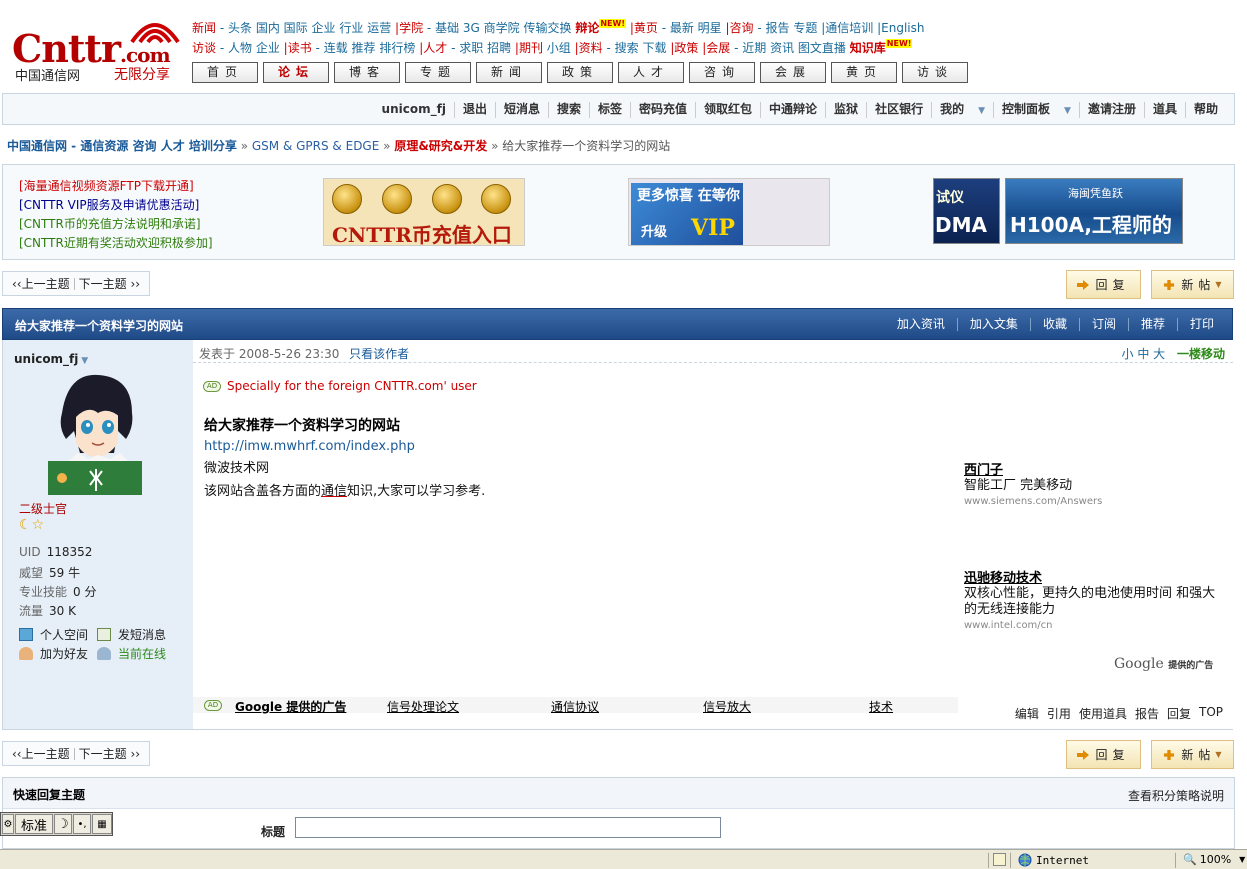 The width and height of the screenshot is (1247, 869). Describe the element at coordinates (1164, 110) in the screenshot. I see `userbar-item: 道具` at that location.